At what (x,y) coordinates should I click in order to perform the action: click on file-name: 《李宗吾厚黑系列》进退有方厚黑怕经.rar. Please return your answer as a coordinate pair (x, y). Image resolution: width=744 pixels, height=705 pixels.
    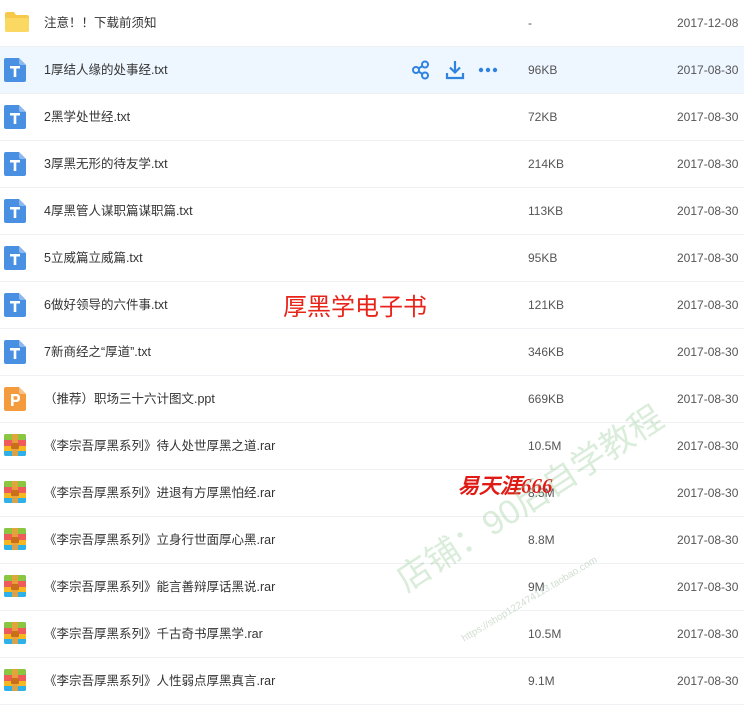
    Looking at the image, I should click on (159, 493).